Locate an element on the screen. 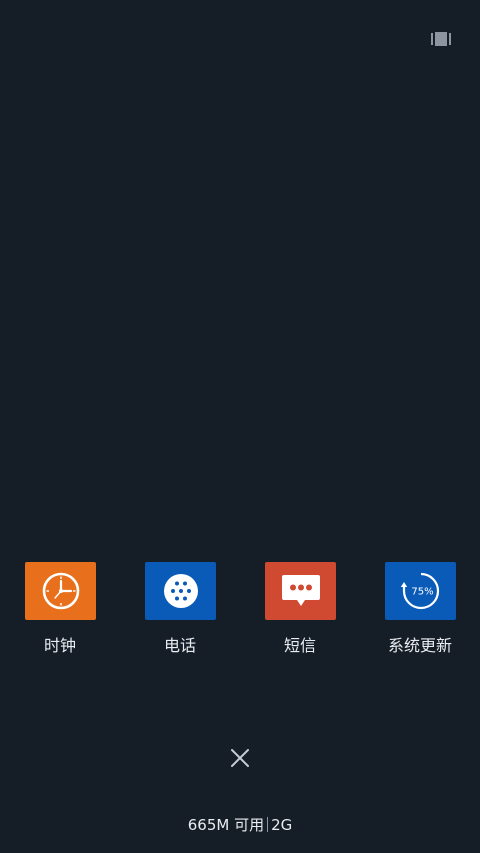 This screenshot has width=480, height=853. memory-status: 665M 可用 2G is located at coordinates (240, 825).